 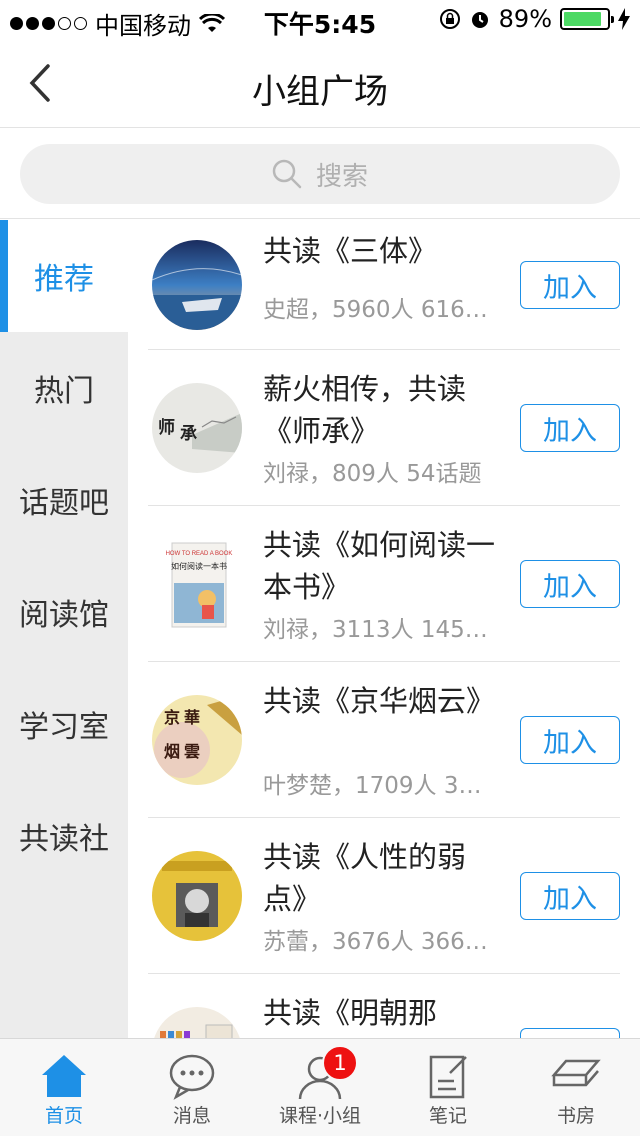 I want to click on search-input: 搜索, so click(x=320, y=174).